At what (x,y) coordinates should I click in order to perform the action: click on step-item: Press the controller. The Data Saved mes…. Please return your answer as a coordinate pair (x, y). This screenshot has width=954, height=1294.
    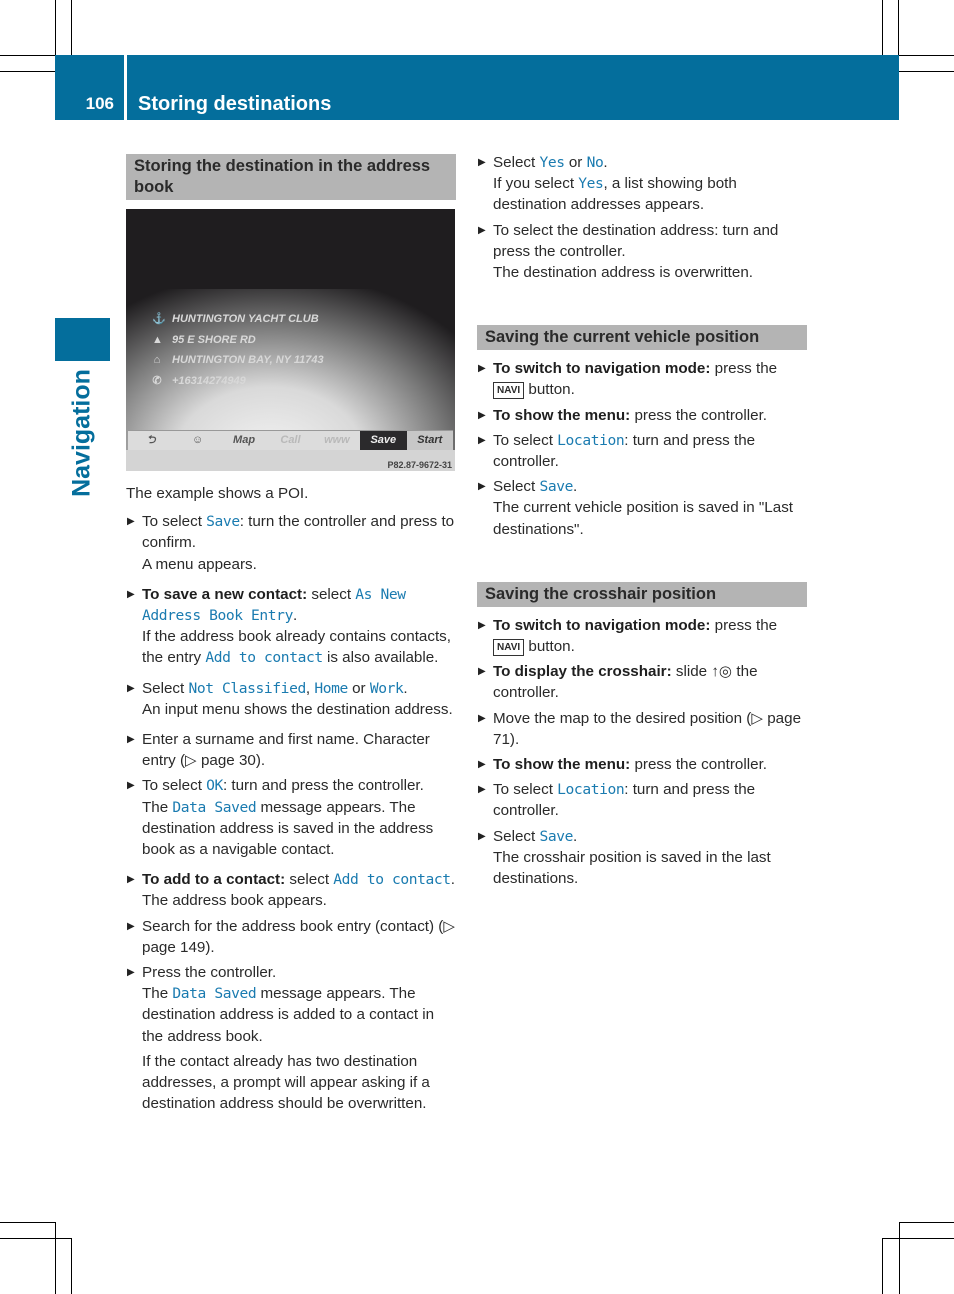
    Looking at the image, I should click on (291, 1038).